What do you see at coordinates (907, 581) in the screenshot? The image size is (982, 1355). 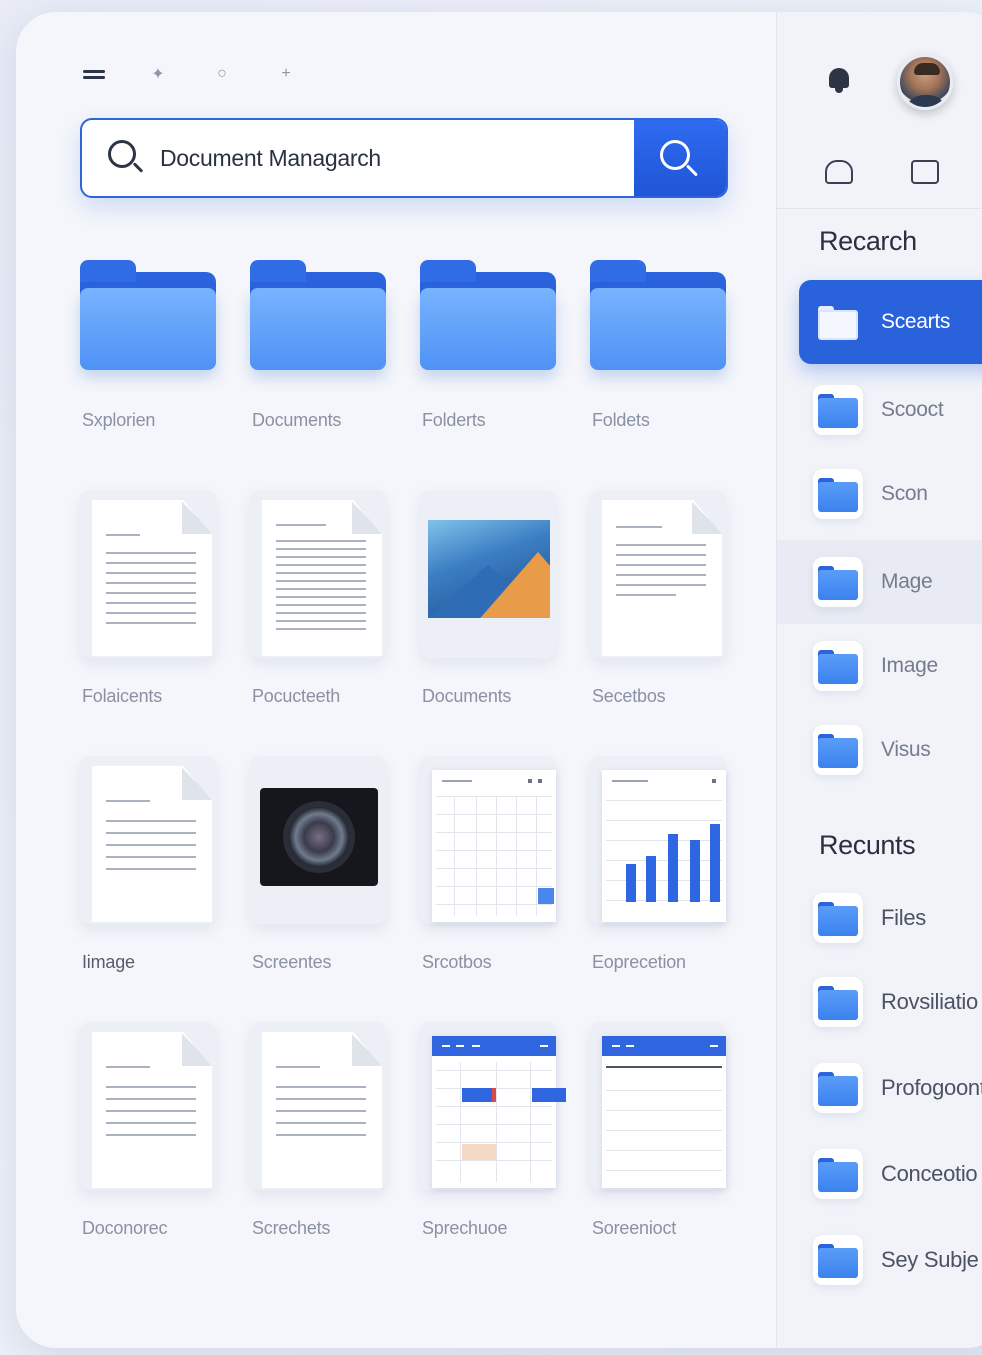 I see `sidebar-item-label: Mage` at bounding box center [907, 581].